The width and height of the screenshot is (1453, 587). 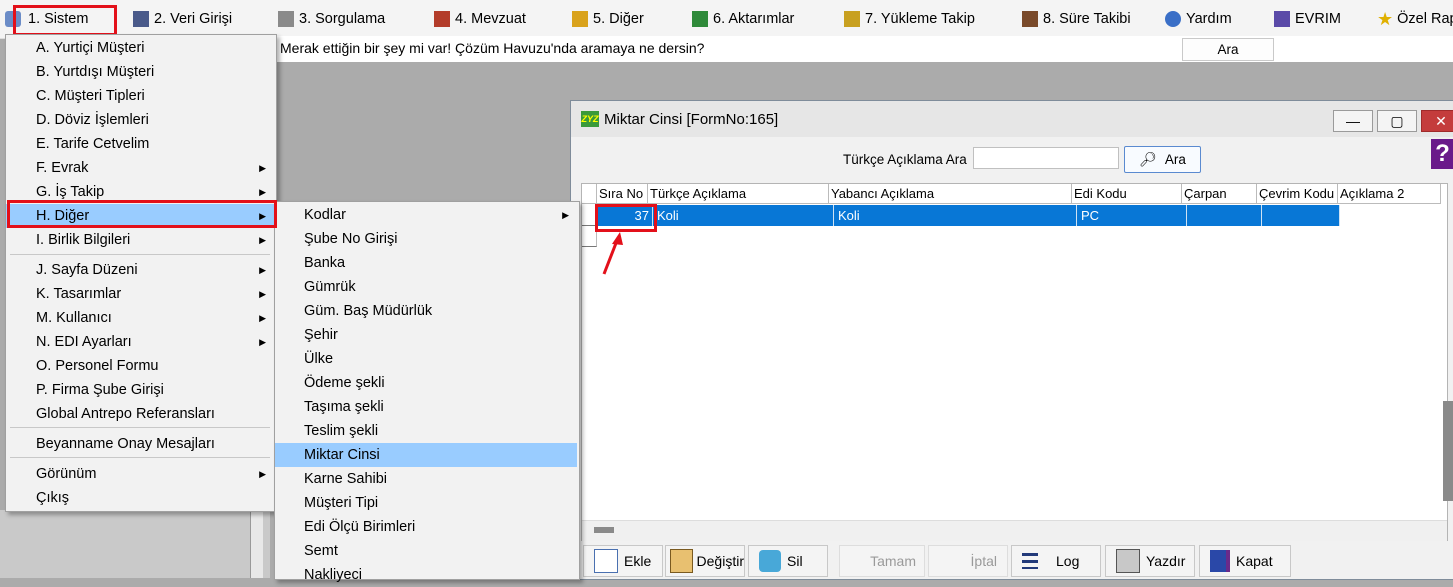 I want to click on maximize-button: ▢, so click(x=1397, y=121).